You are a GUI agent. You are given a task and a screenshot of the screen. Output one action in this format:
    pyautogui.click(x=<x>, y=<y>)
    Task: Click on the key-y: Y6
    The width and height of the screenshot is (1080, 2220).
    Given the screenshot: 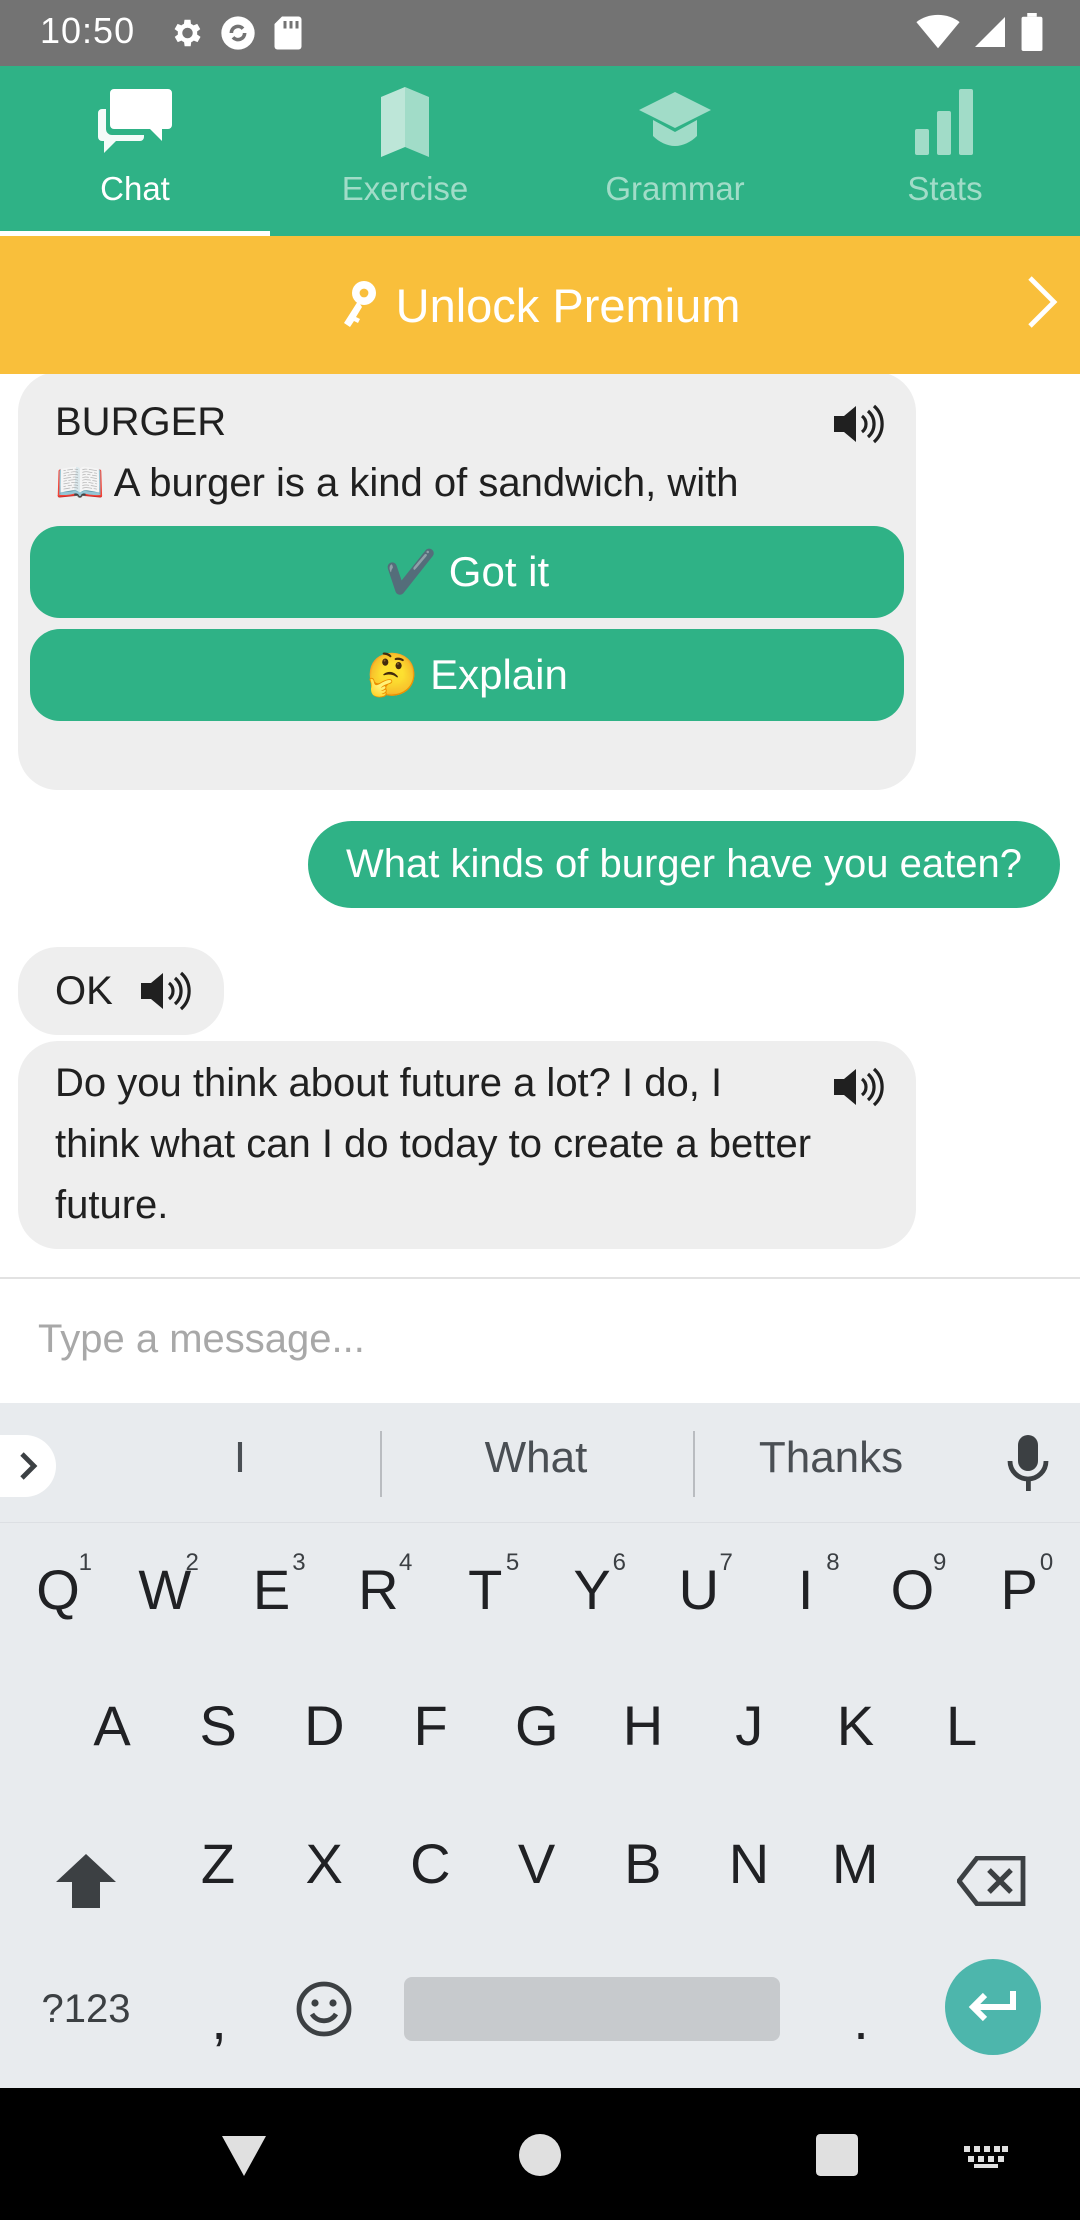 What is the action you would take?
    pyautogui.click(x=592, y=1589)
    